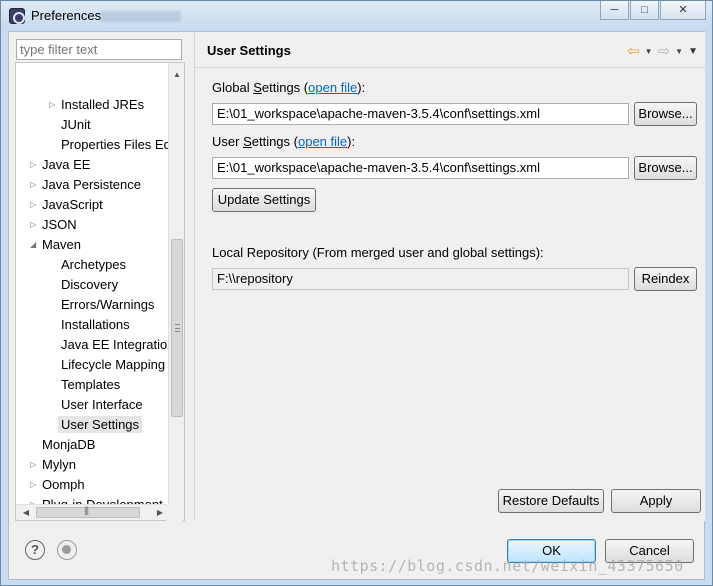  I want to click on apply-button: Apply, so click(656, 501).